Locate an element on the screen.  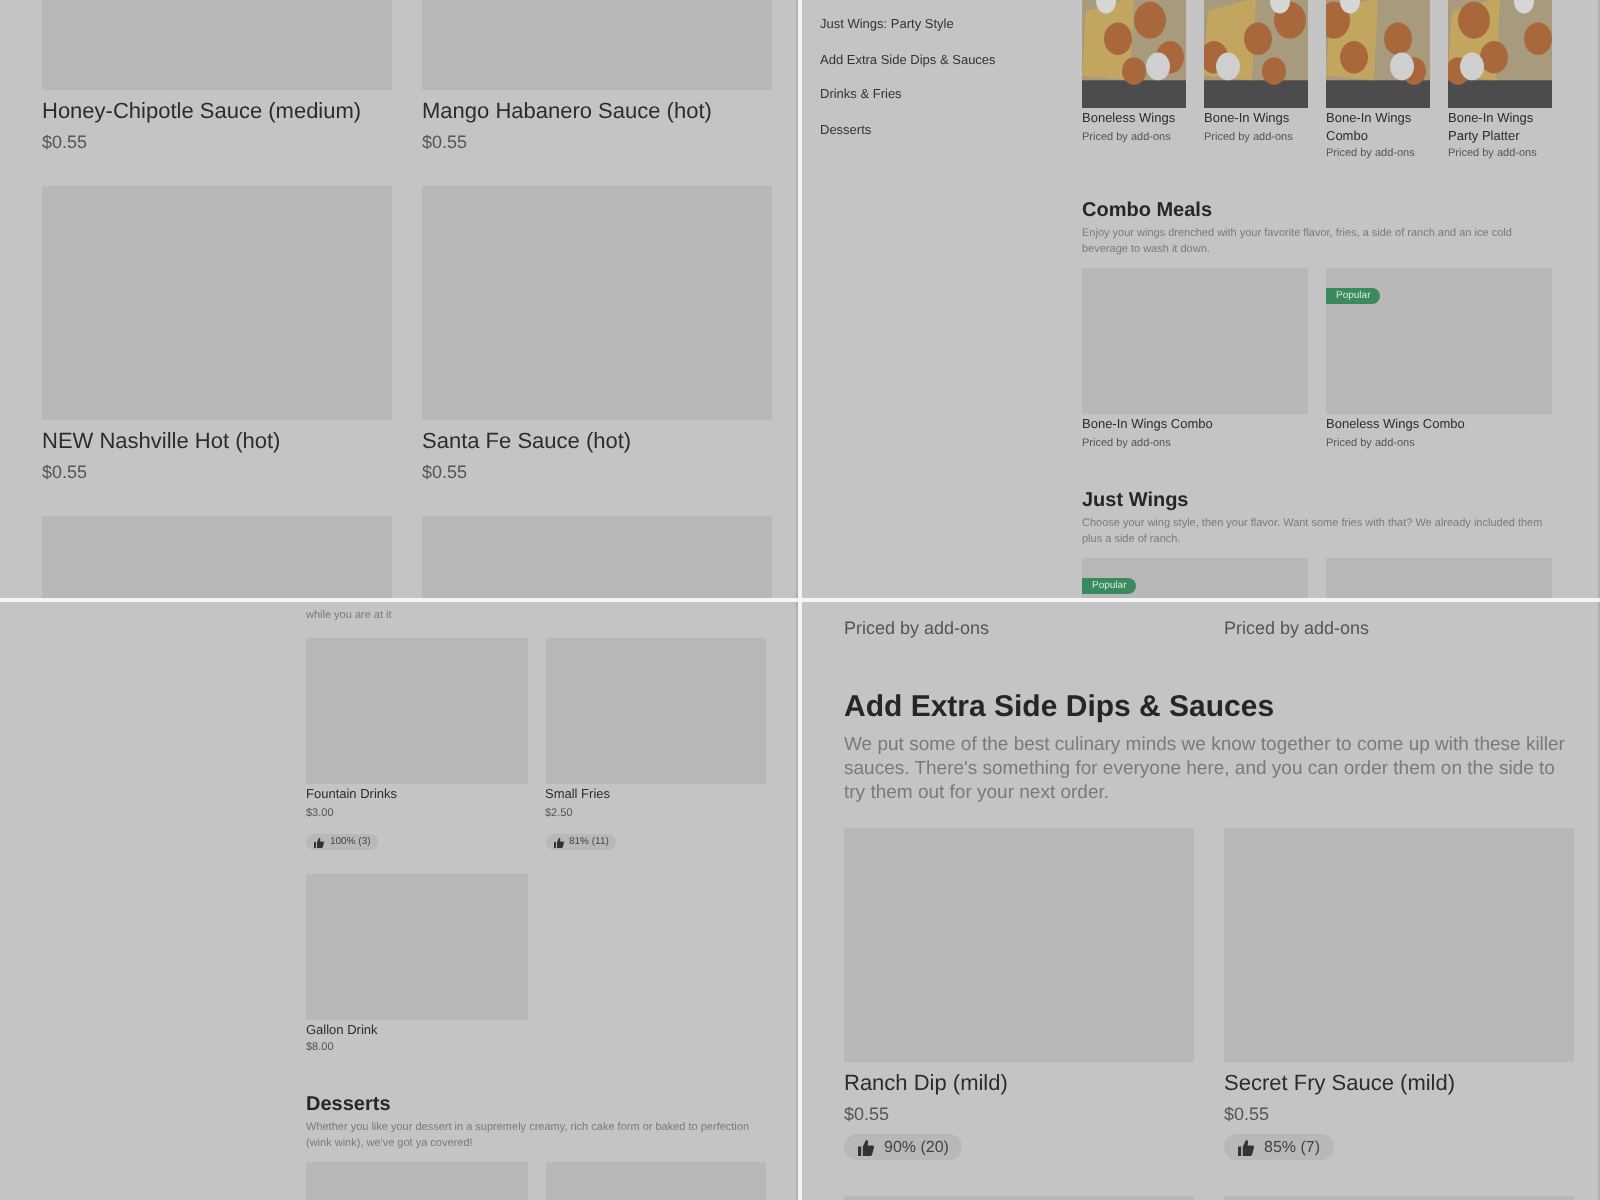
item-name: Ranch Dip (mild) is located at coordinates (1019, 1084).